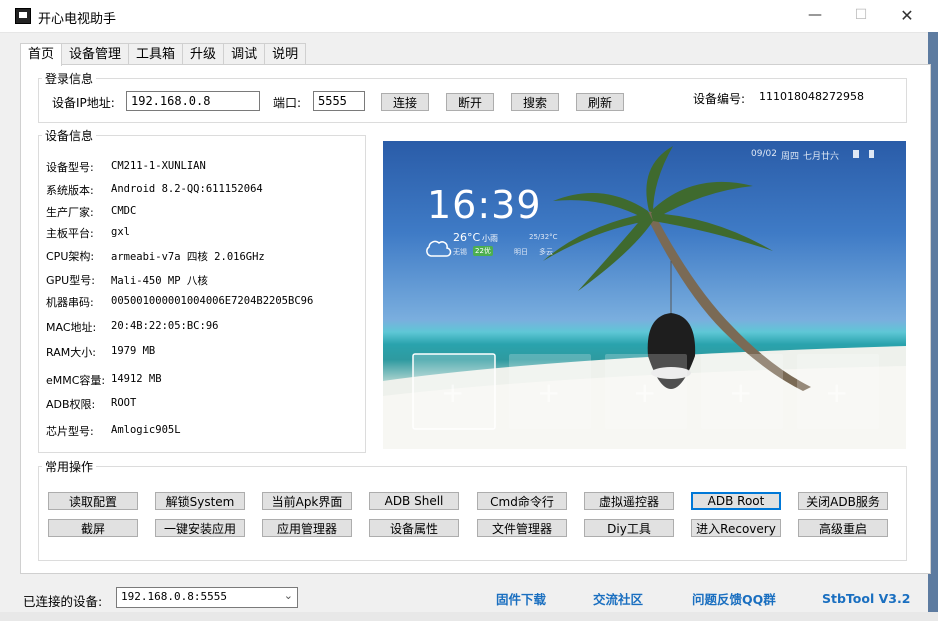  Describe the element at coordinates (629, 501) in the screenshot. I see `virtual-remote-button: 虚拟遥控器` at that location.